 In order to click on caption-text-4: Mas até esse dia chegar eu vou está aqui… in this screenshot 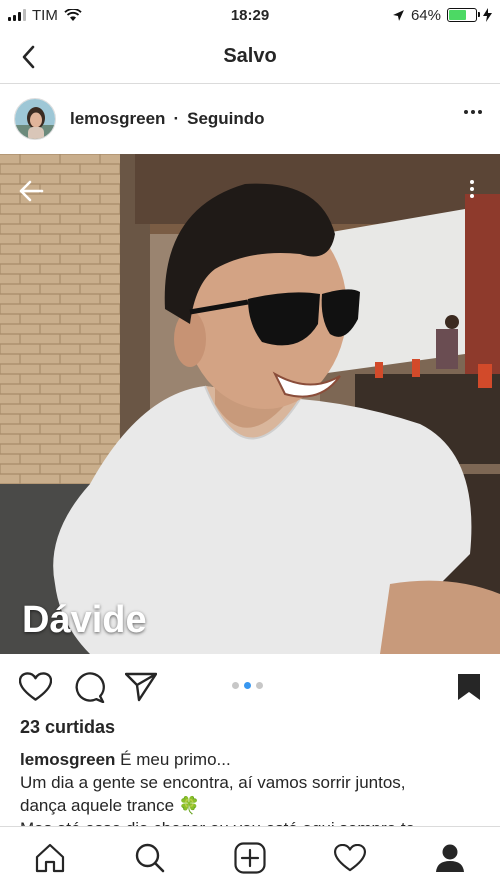, I will do `click(250, 821)`.